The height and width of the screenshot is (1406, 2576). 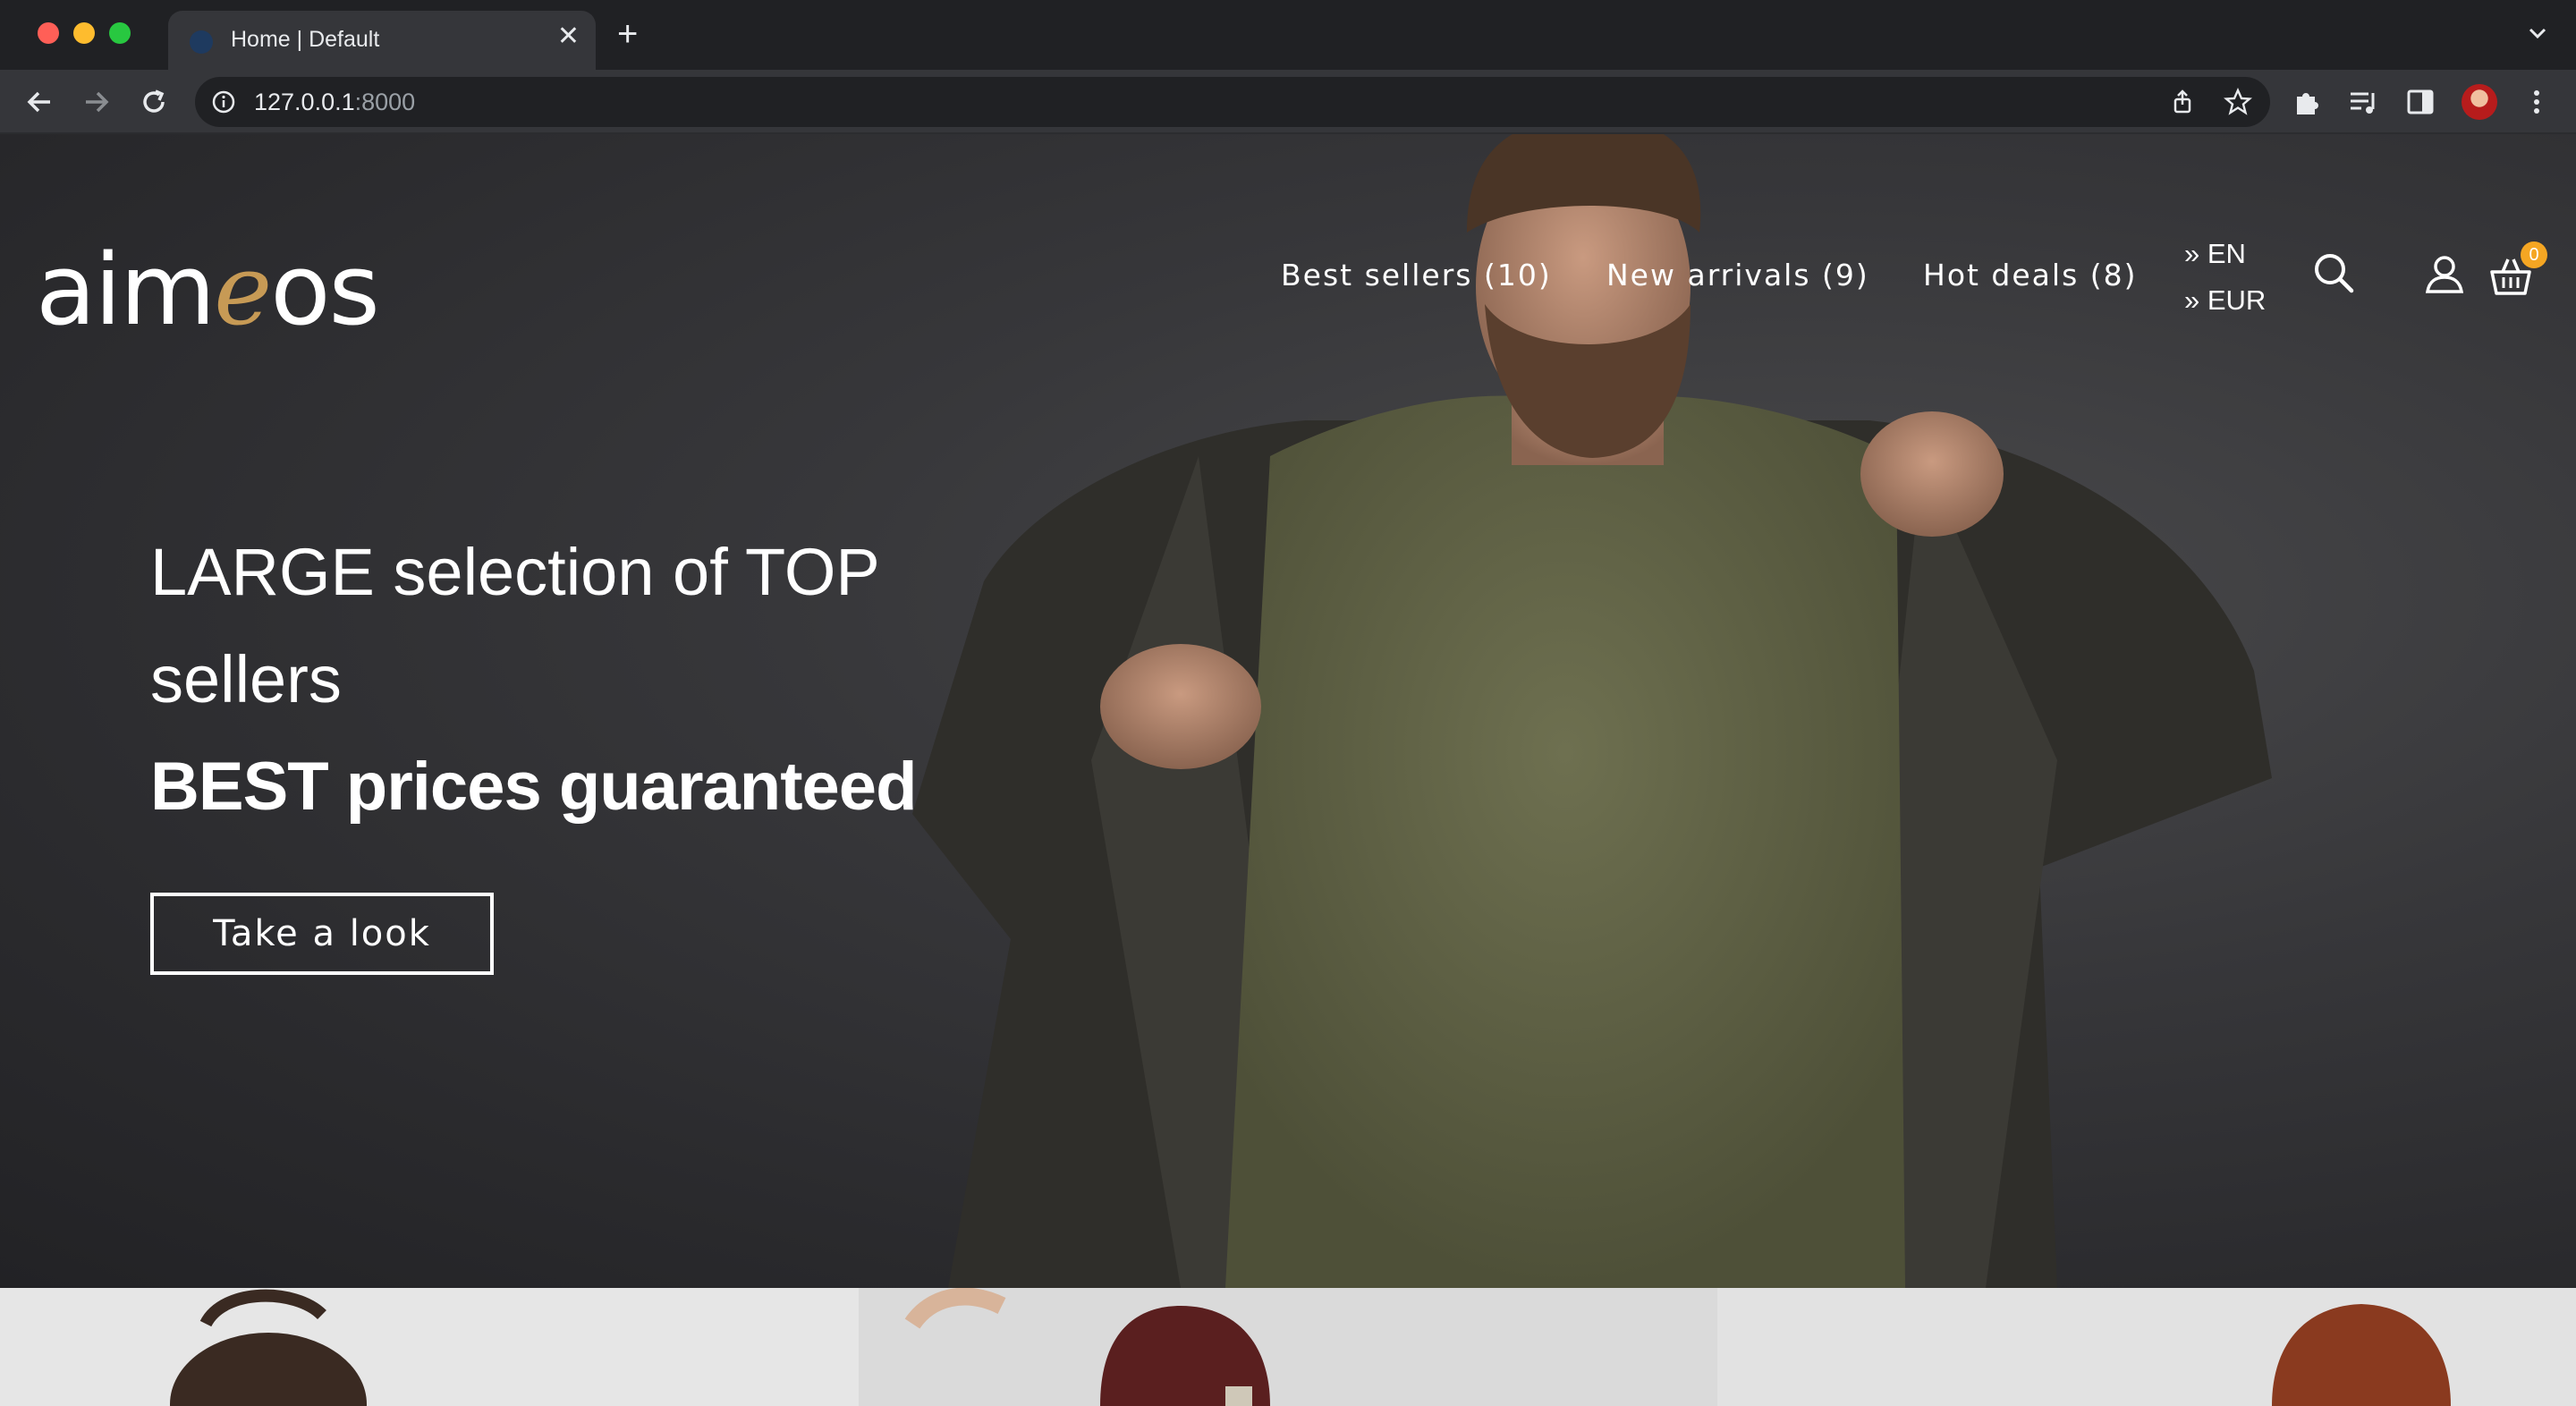 I want to click on hero-headline-line-2: sellers, so click(x=246, y=679).